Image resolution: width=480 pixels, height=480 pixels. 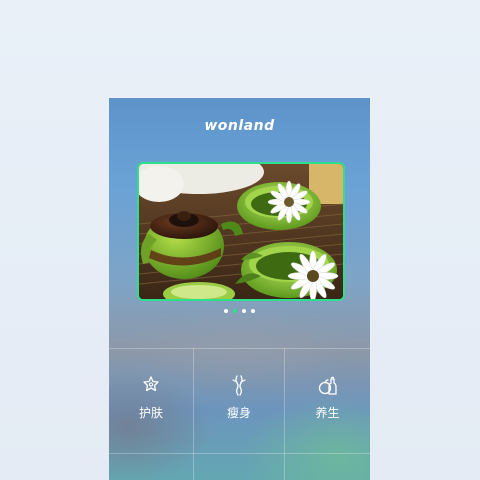 I want to click on category-label: 养生, so click(x=327, y=413).